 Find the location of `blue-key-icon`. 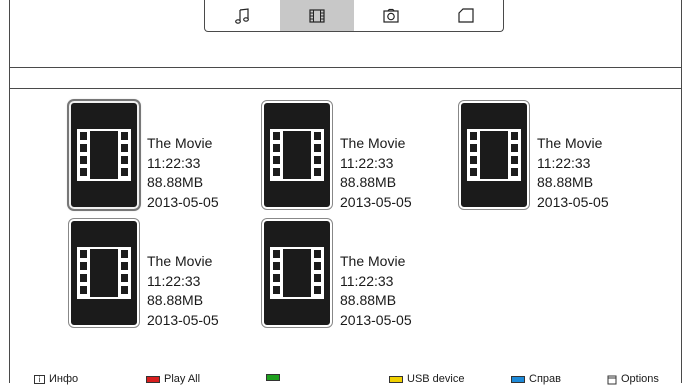

blue-key-icon is located at coordinates (518, 379).